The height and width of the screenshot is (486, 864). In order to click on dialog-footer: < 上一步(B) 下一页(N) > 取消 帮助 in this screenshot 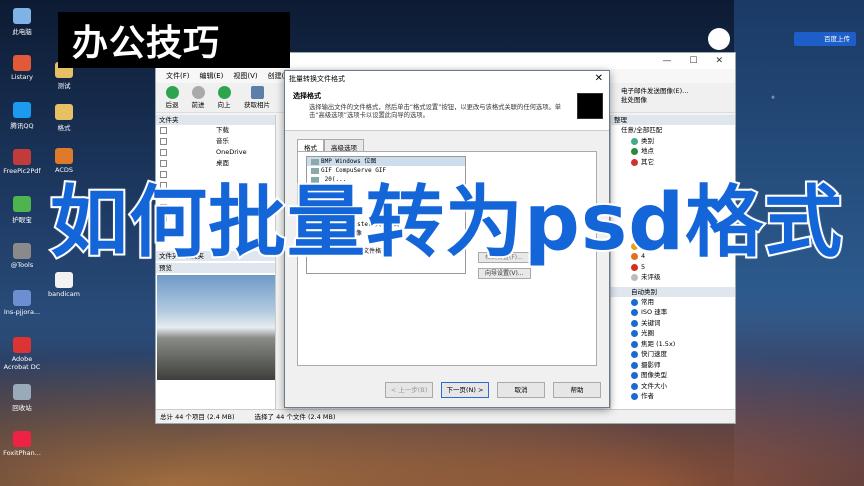, I will do `click(447, 390)`.